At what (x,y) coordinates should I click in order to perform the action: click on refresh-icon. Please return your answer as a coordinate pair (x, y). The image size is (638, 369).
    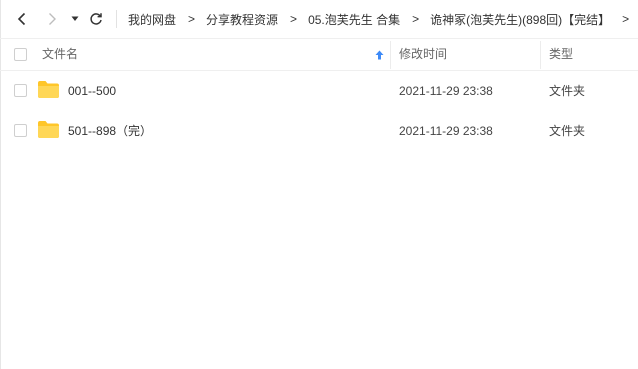
    Looking at the image, I should click on (96, 19).